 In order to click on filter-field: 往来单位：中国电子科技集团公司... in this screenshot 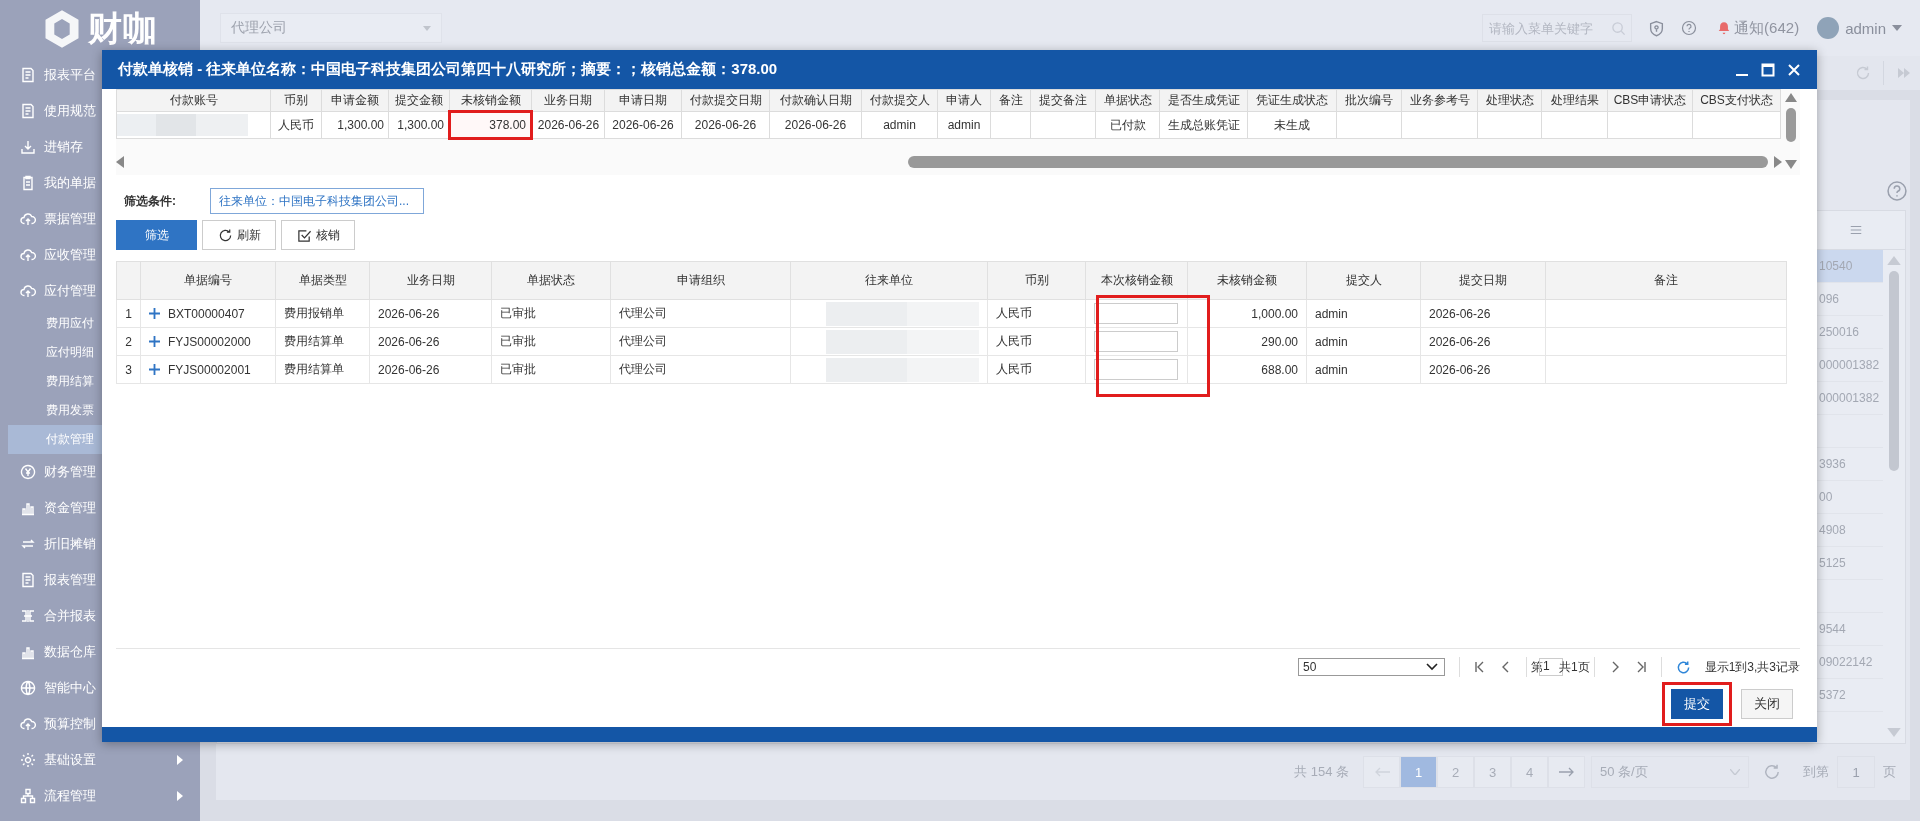, I will do `click(317, 201)`.